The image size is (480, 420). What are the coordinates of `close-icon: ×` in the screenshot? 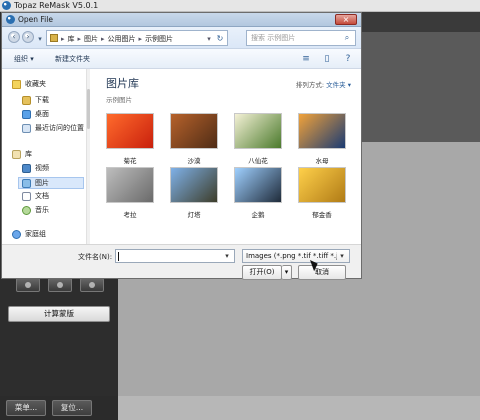 It's located at (346, 19).